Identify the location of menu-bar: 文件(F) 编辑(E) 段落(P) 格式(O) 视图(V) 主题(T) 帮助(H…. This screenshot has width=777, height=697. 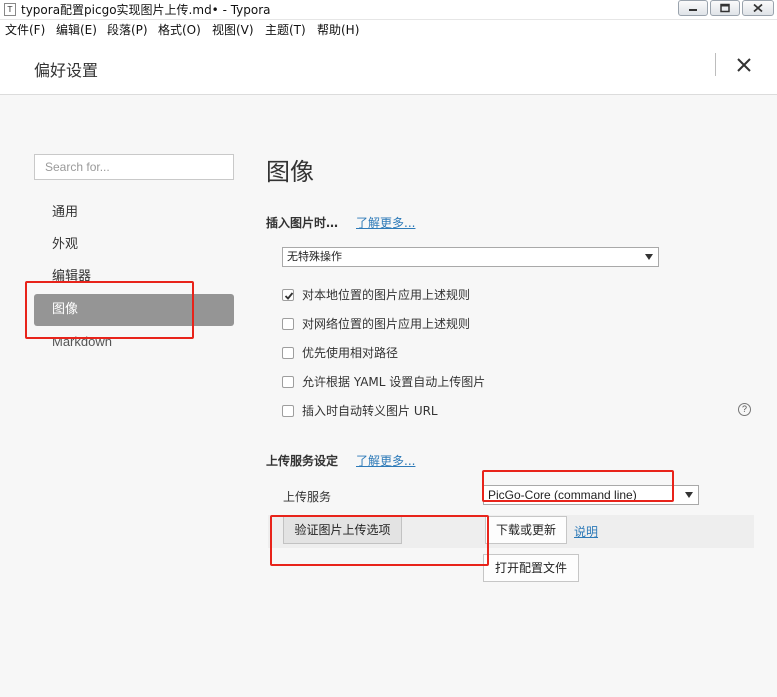
(388, 29).